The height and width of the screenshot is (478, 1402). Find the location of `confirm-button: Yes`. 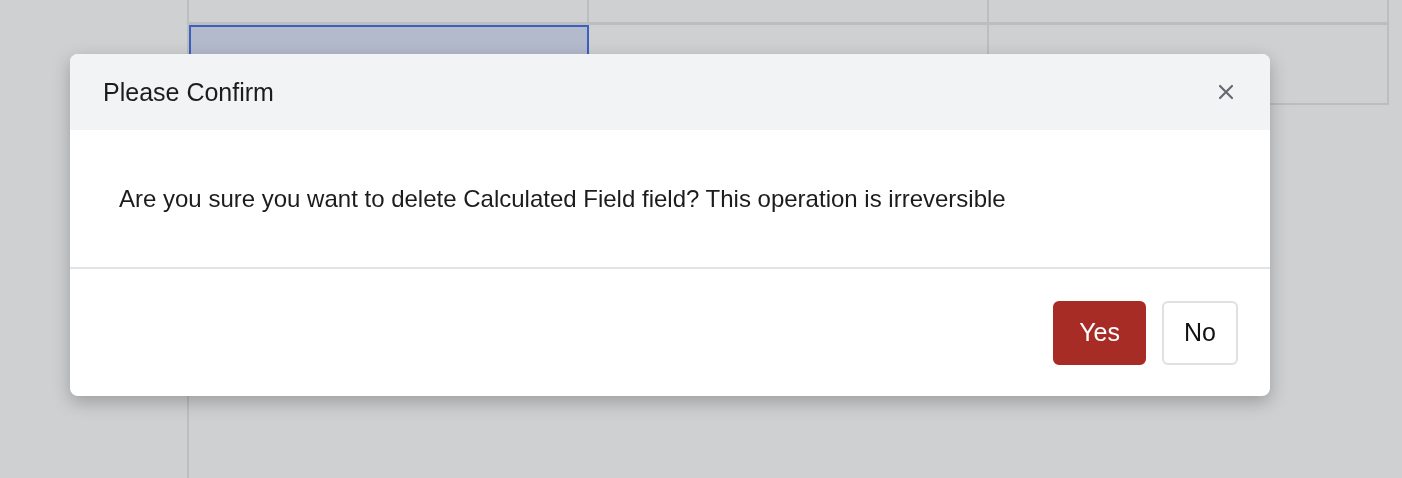

confirm-button: Yes is located at coordinates (1100, 332).